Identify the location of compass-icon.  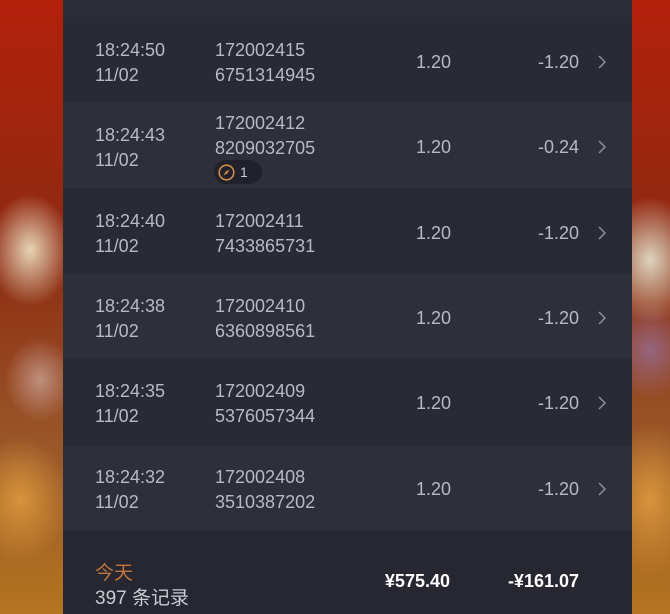
(226, 172).